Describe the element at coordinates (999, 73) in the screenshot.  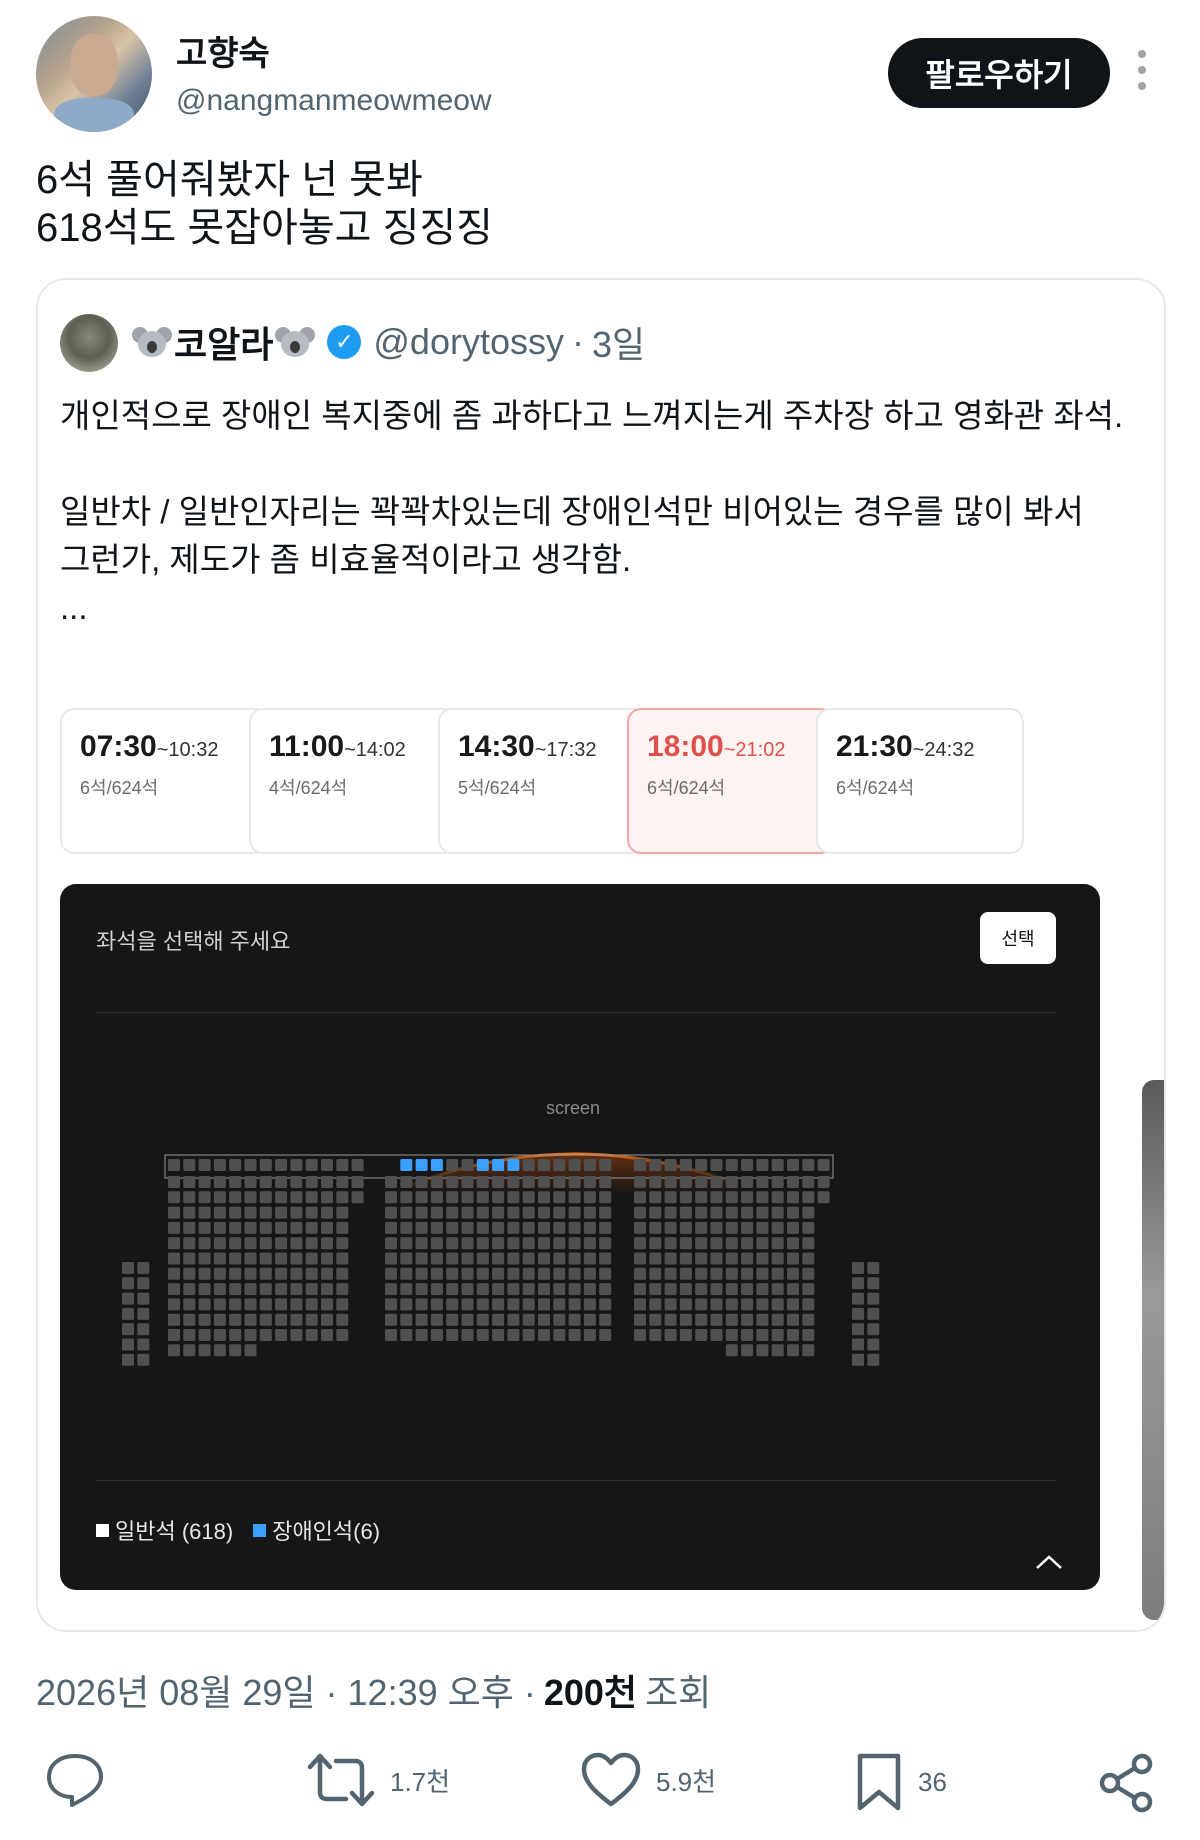
I see `follow-button: 팔로우하기` at that location.